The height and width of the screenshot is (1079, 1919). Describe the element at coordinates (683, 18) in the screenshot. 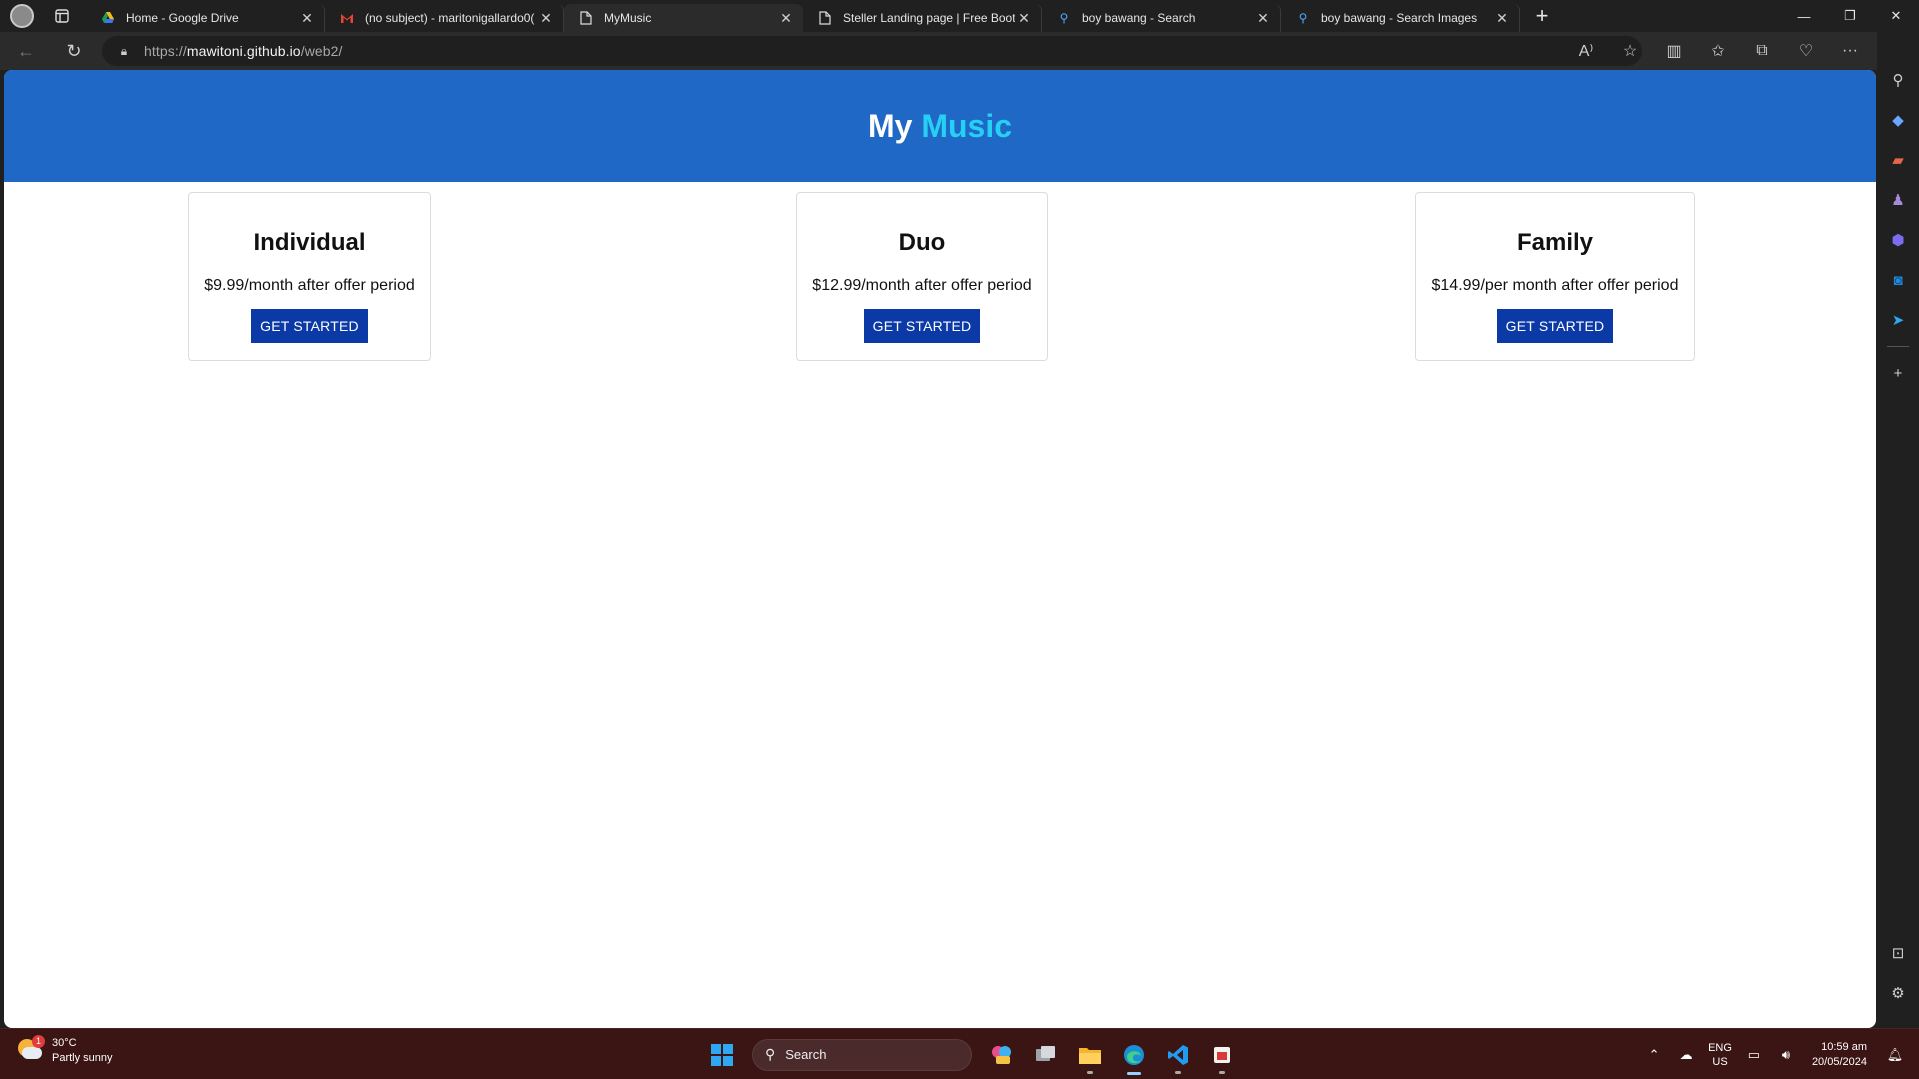

I see `tab-mymusic: MyMusic ✕` at that location.